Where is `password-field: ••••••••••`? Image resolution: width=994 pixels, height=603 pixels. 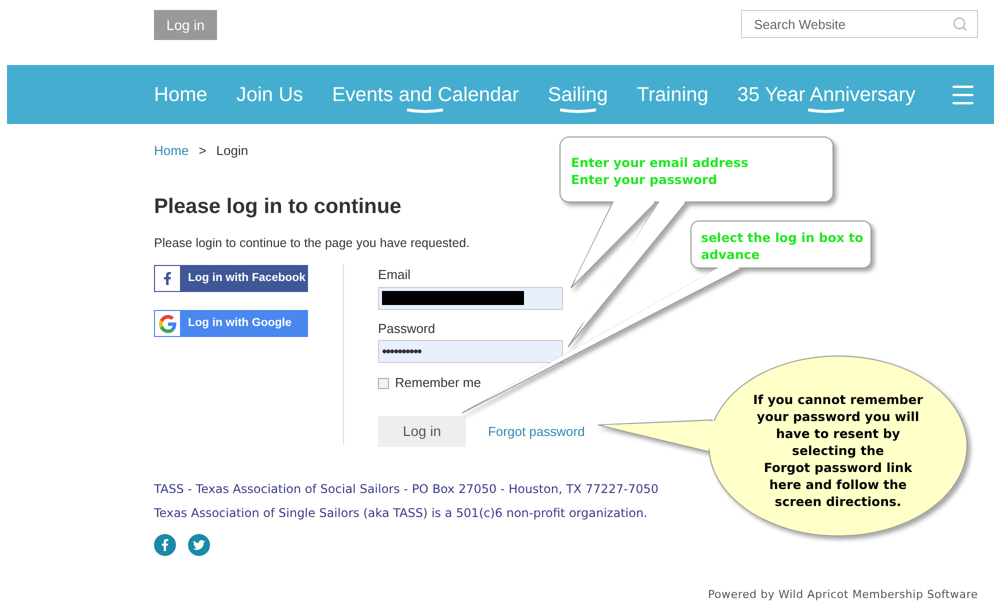
password-field: •••••••••• is located at coordinates (470, 352).